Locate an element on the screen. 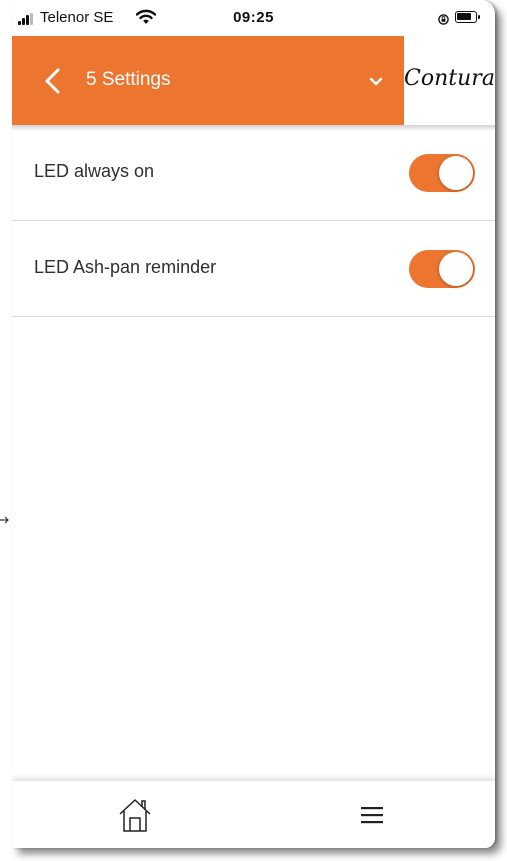 This screenshot has height=861, width=507. setting-label: LED always on is located at coordinates (94, 171).